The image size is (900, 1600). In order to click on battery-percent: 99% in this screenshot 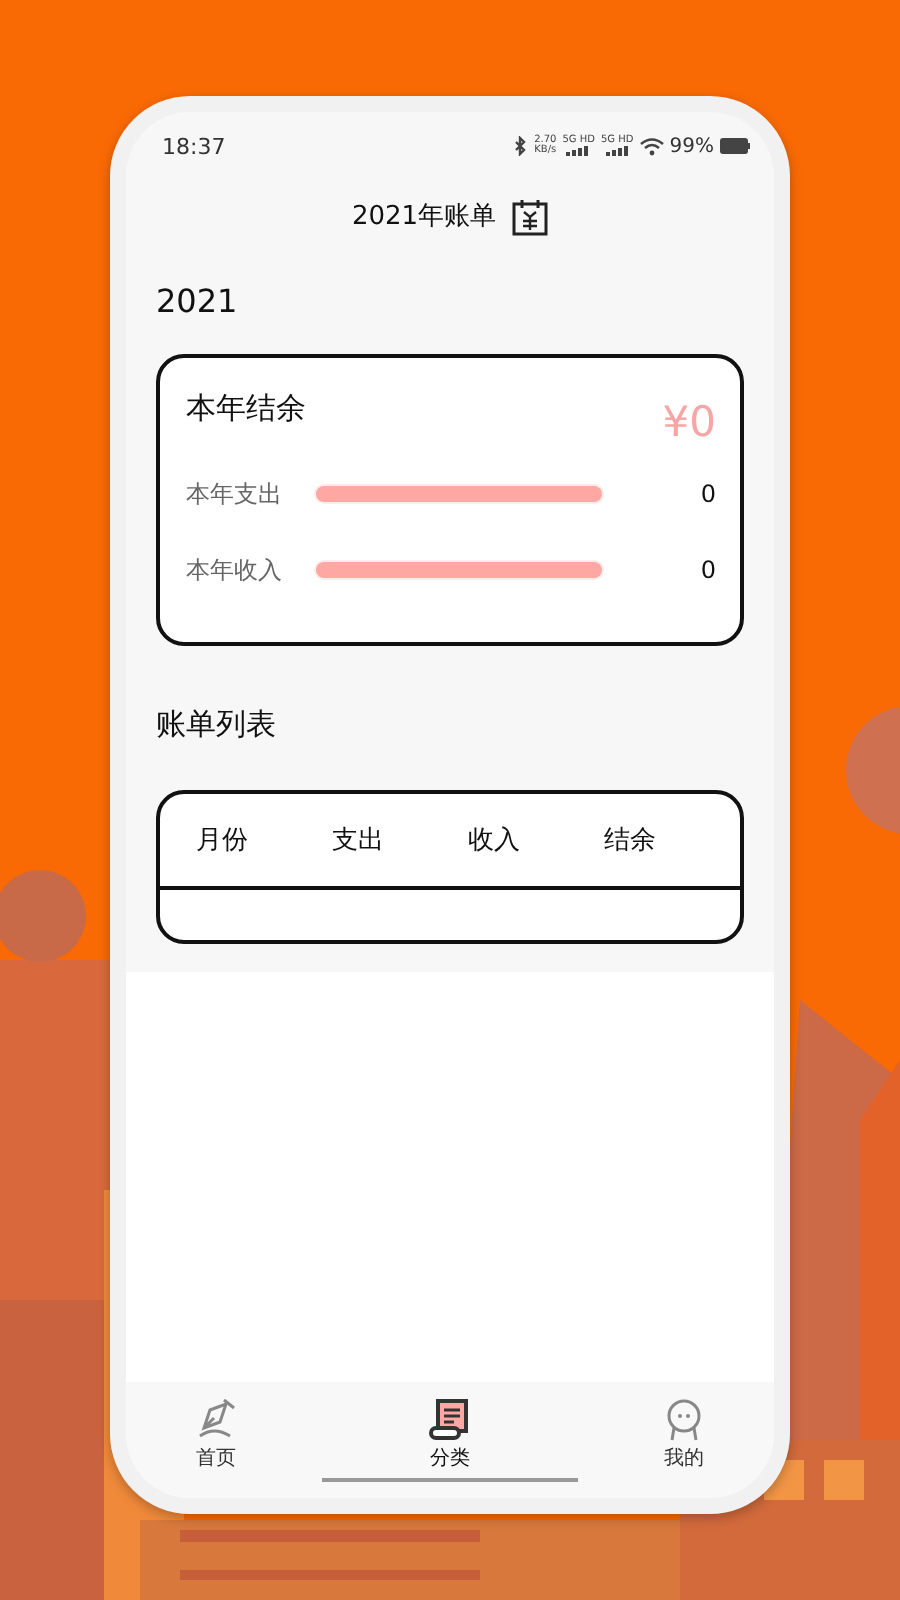, I will do `click(691, 146)`.